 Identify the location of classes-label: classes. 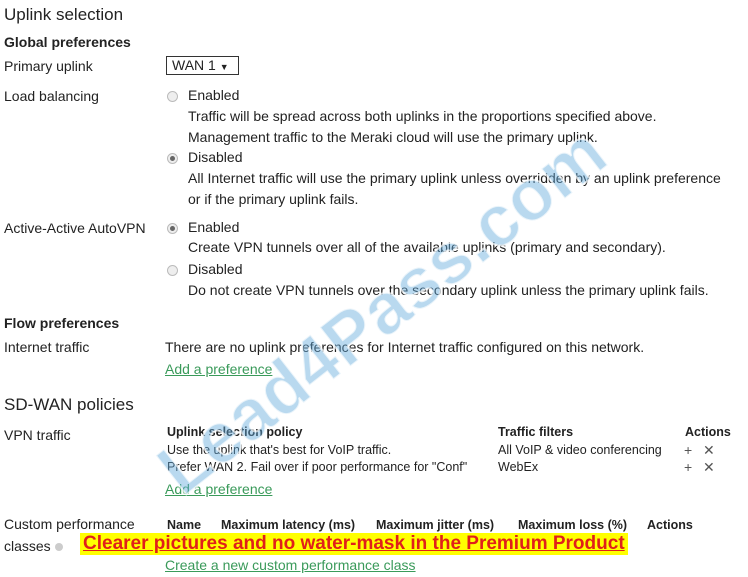
(27, 546).